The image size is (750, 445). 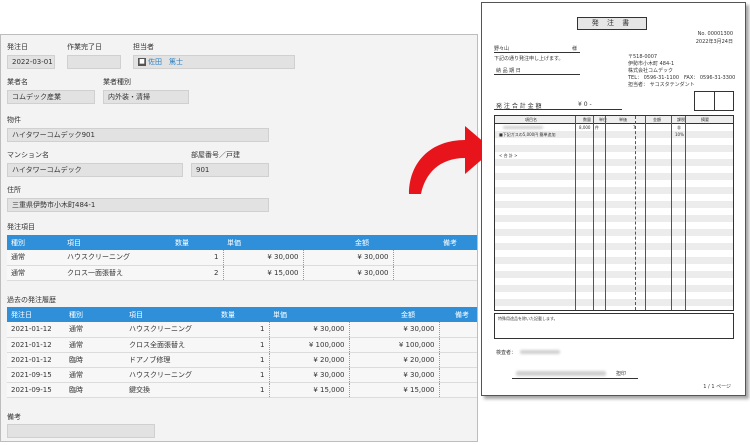 What do you see at coordinates (540, 352) in the screenshot?
I see `redacted-inspector` at bounding box center [540, 352].